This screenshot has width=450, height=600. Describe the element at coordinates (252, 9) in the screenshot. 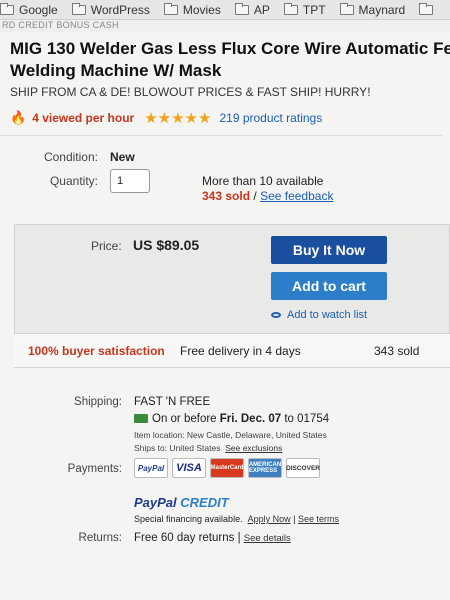

I see `bookmark-ap: AP` at that location.